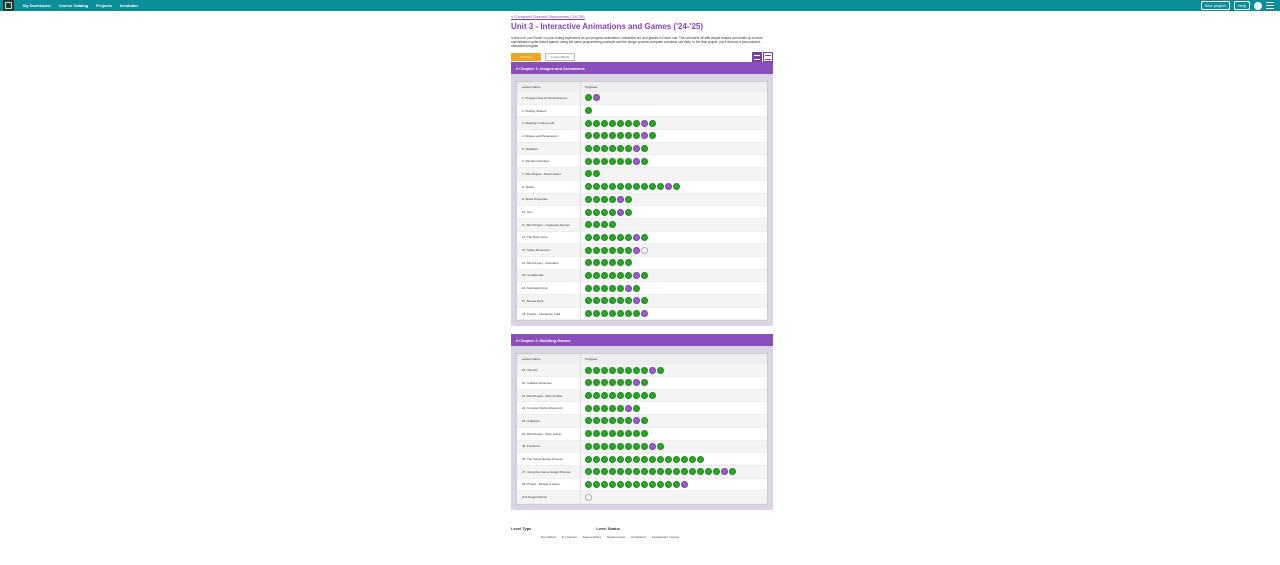 This screenshot has width=1280, height=565. What do you see at coordinates (549, 497) in the screenshot?
I see `lesson-name: Unit Project Rubric` at bounding box center [549, 497].